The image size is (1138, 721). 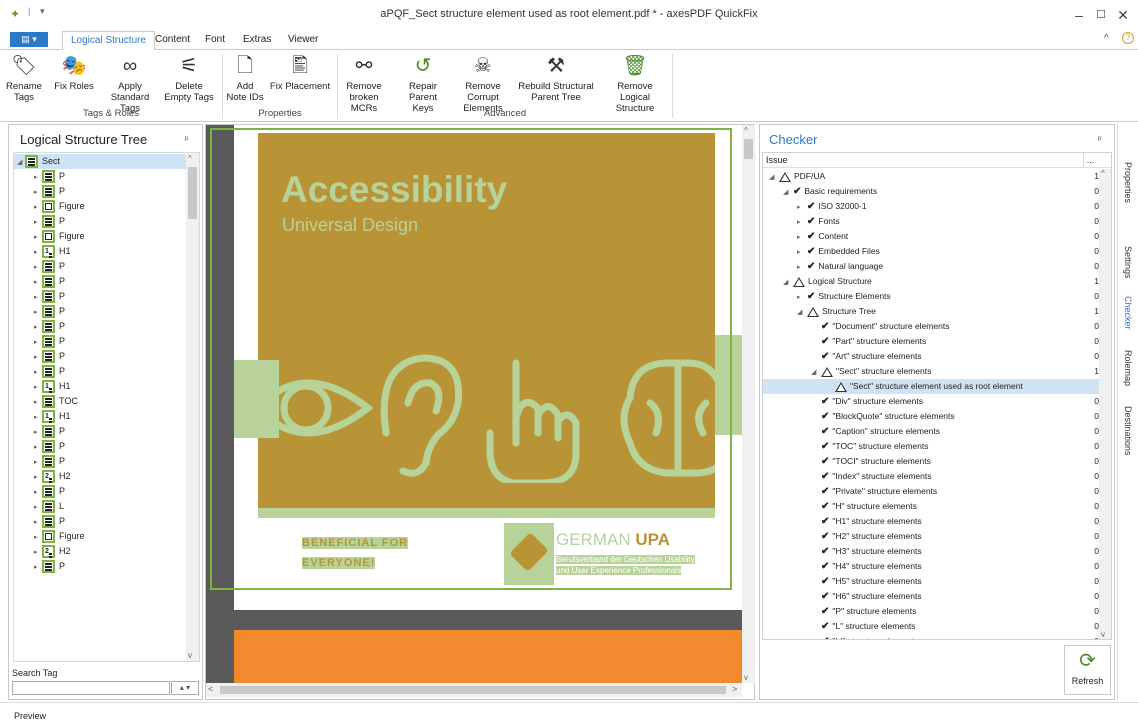 I want to click on file-menu-button: ▤ ▾, so click(x=29, y=39).